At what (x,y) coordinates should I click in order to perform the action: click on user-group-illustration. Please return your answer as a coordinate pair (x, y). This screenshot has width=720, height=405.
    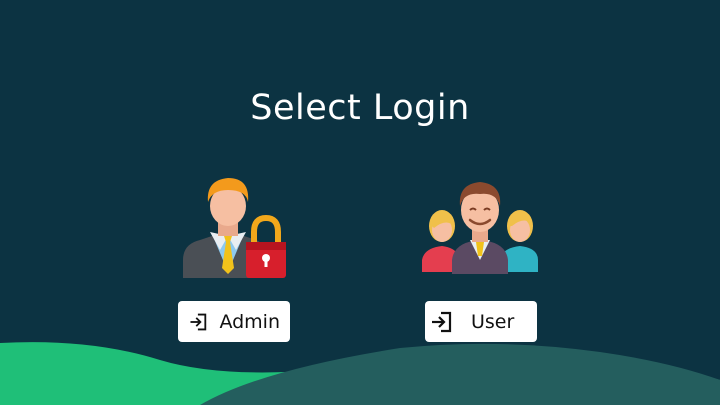
    Looking at the image, I should click on (480, 228).